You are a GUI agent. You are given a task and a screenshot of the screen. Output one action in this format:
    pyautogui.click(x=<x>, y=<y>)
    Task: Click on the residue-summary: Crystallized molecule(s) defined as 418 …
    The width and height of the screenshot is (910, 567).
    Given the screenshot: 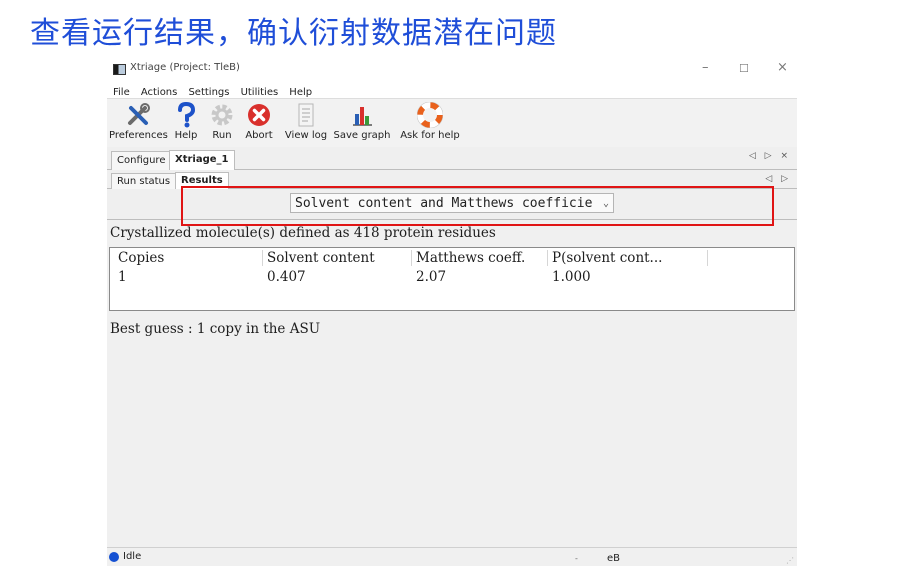 What is the action you would take?
    pyautogui.click(x=303, y=233)
    